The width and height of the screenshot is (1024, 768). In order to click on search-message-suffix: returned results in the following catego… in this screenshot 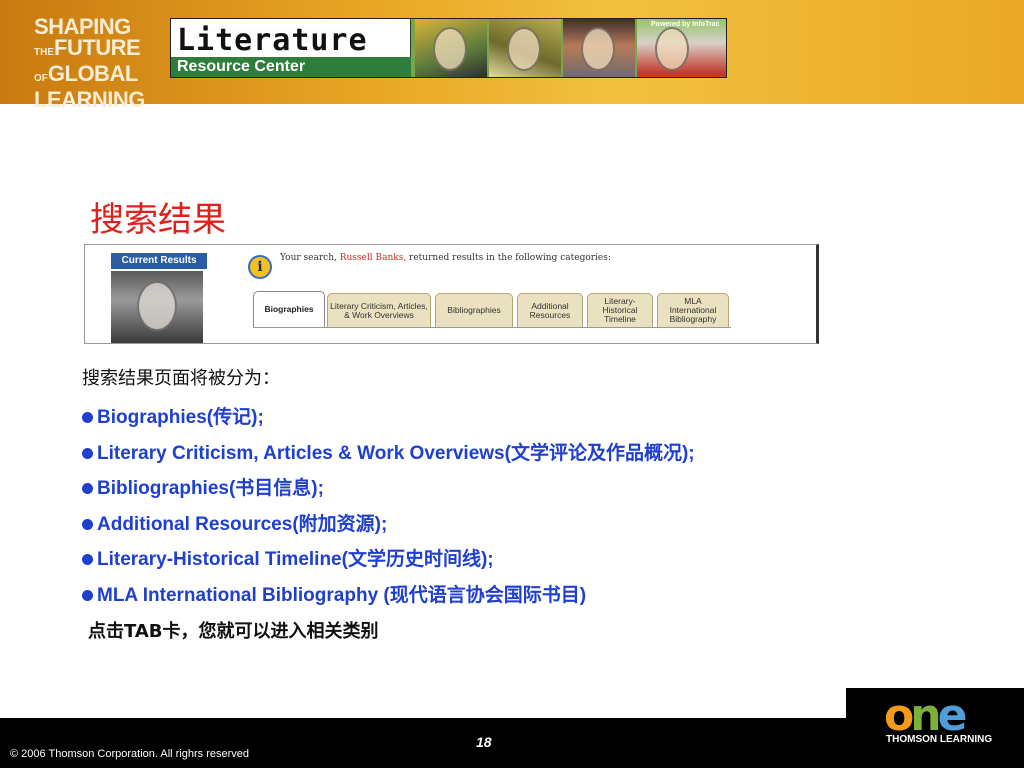, I will do `click(508, 258)`.